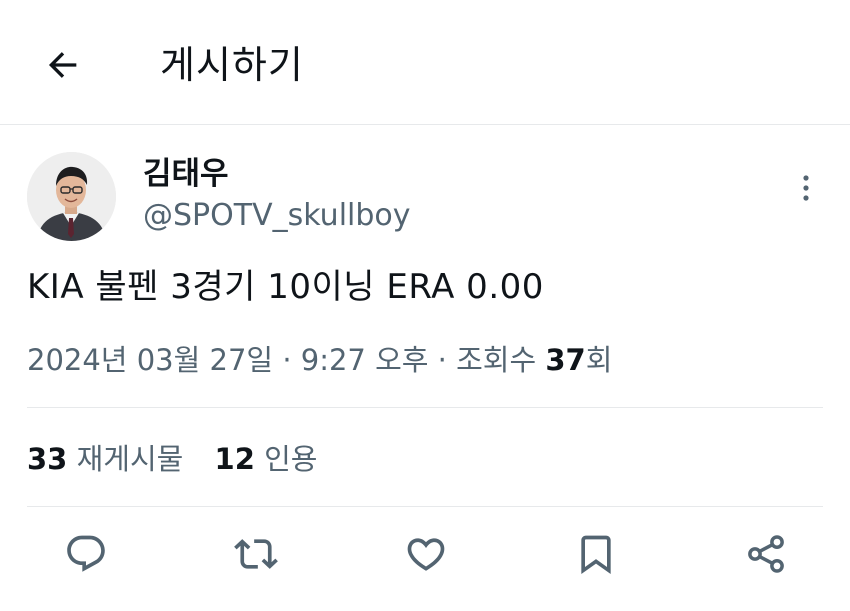 This screenshot has height=611, width=850. What do you see at coordinates (496, 360) in the screenshot?
I see `views-label: 조회수` at bounding box center [496, 360].